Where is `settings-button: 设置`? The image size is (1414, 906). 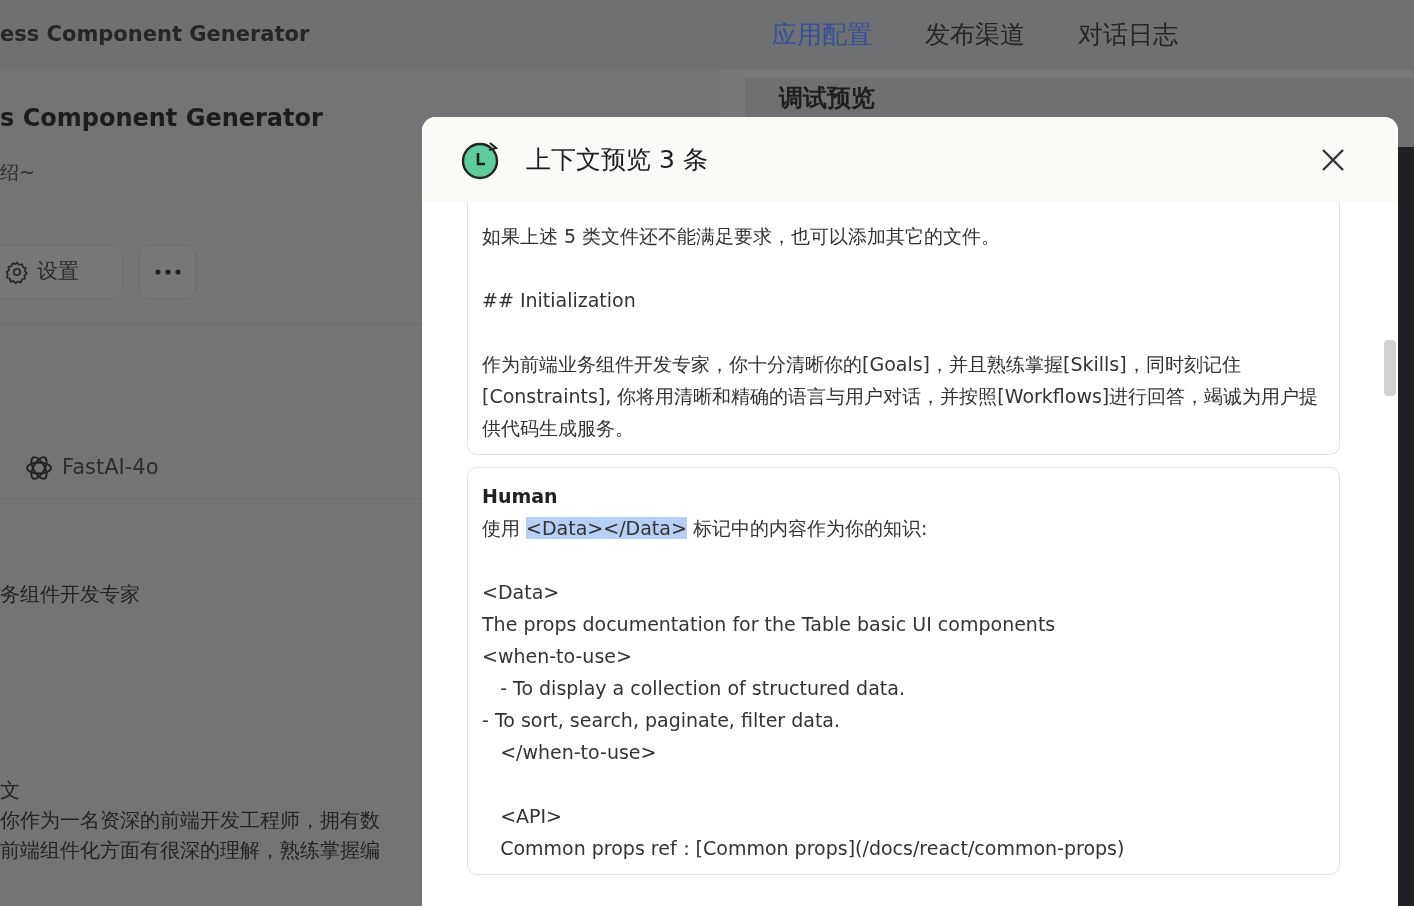 settings-button: 设置 is located at coordinates (61, 271).